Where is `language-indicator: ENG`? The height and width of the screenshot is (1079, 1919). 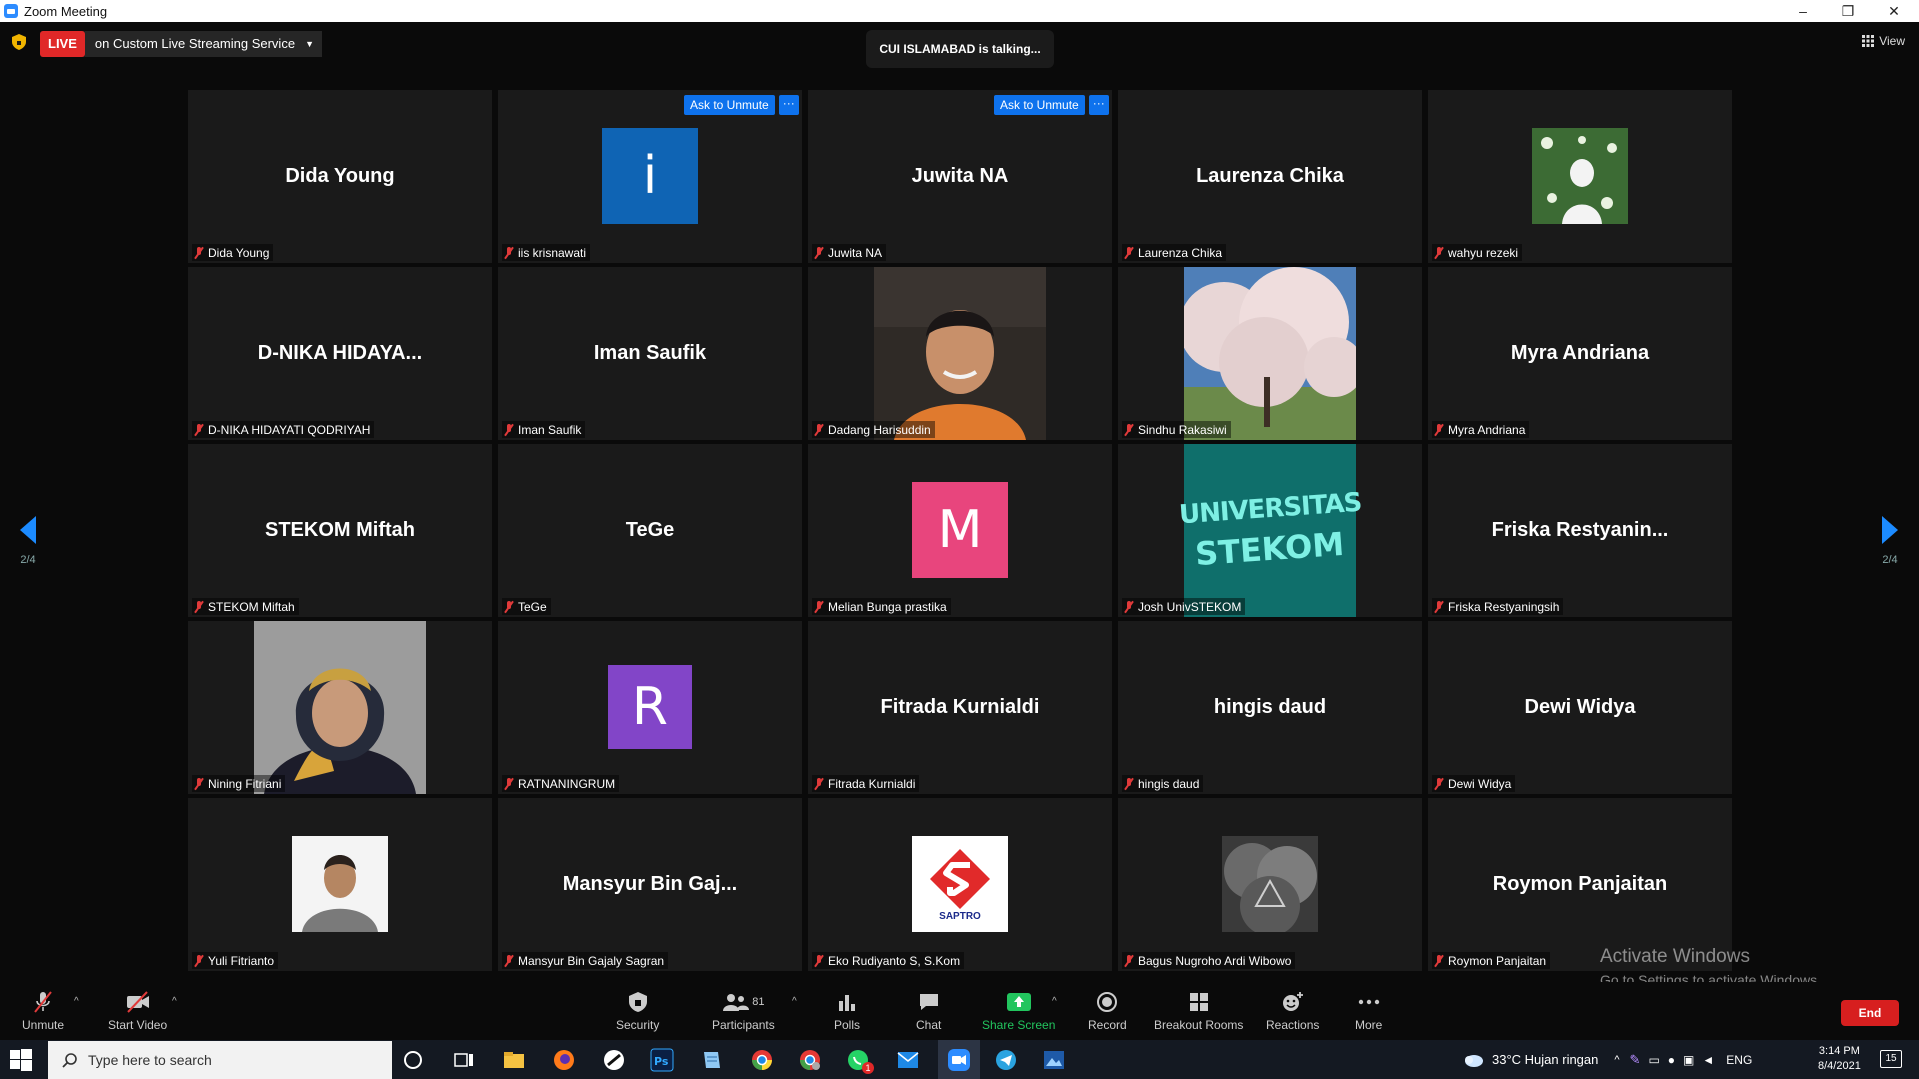 language-indicator: ENG is located at coordinates (1739, 1060).